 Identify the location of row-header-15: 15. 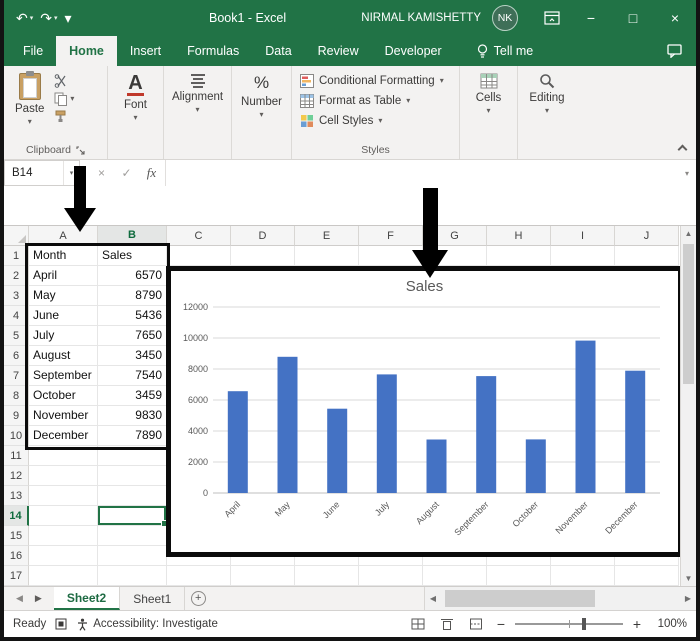
(16, 536).